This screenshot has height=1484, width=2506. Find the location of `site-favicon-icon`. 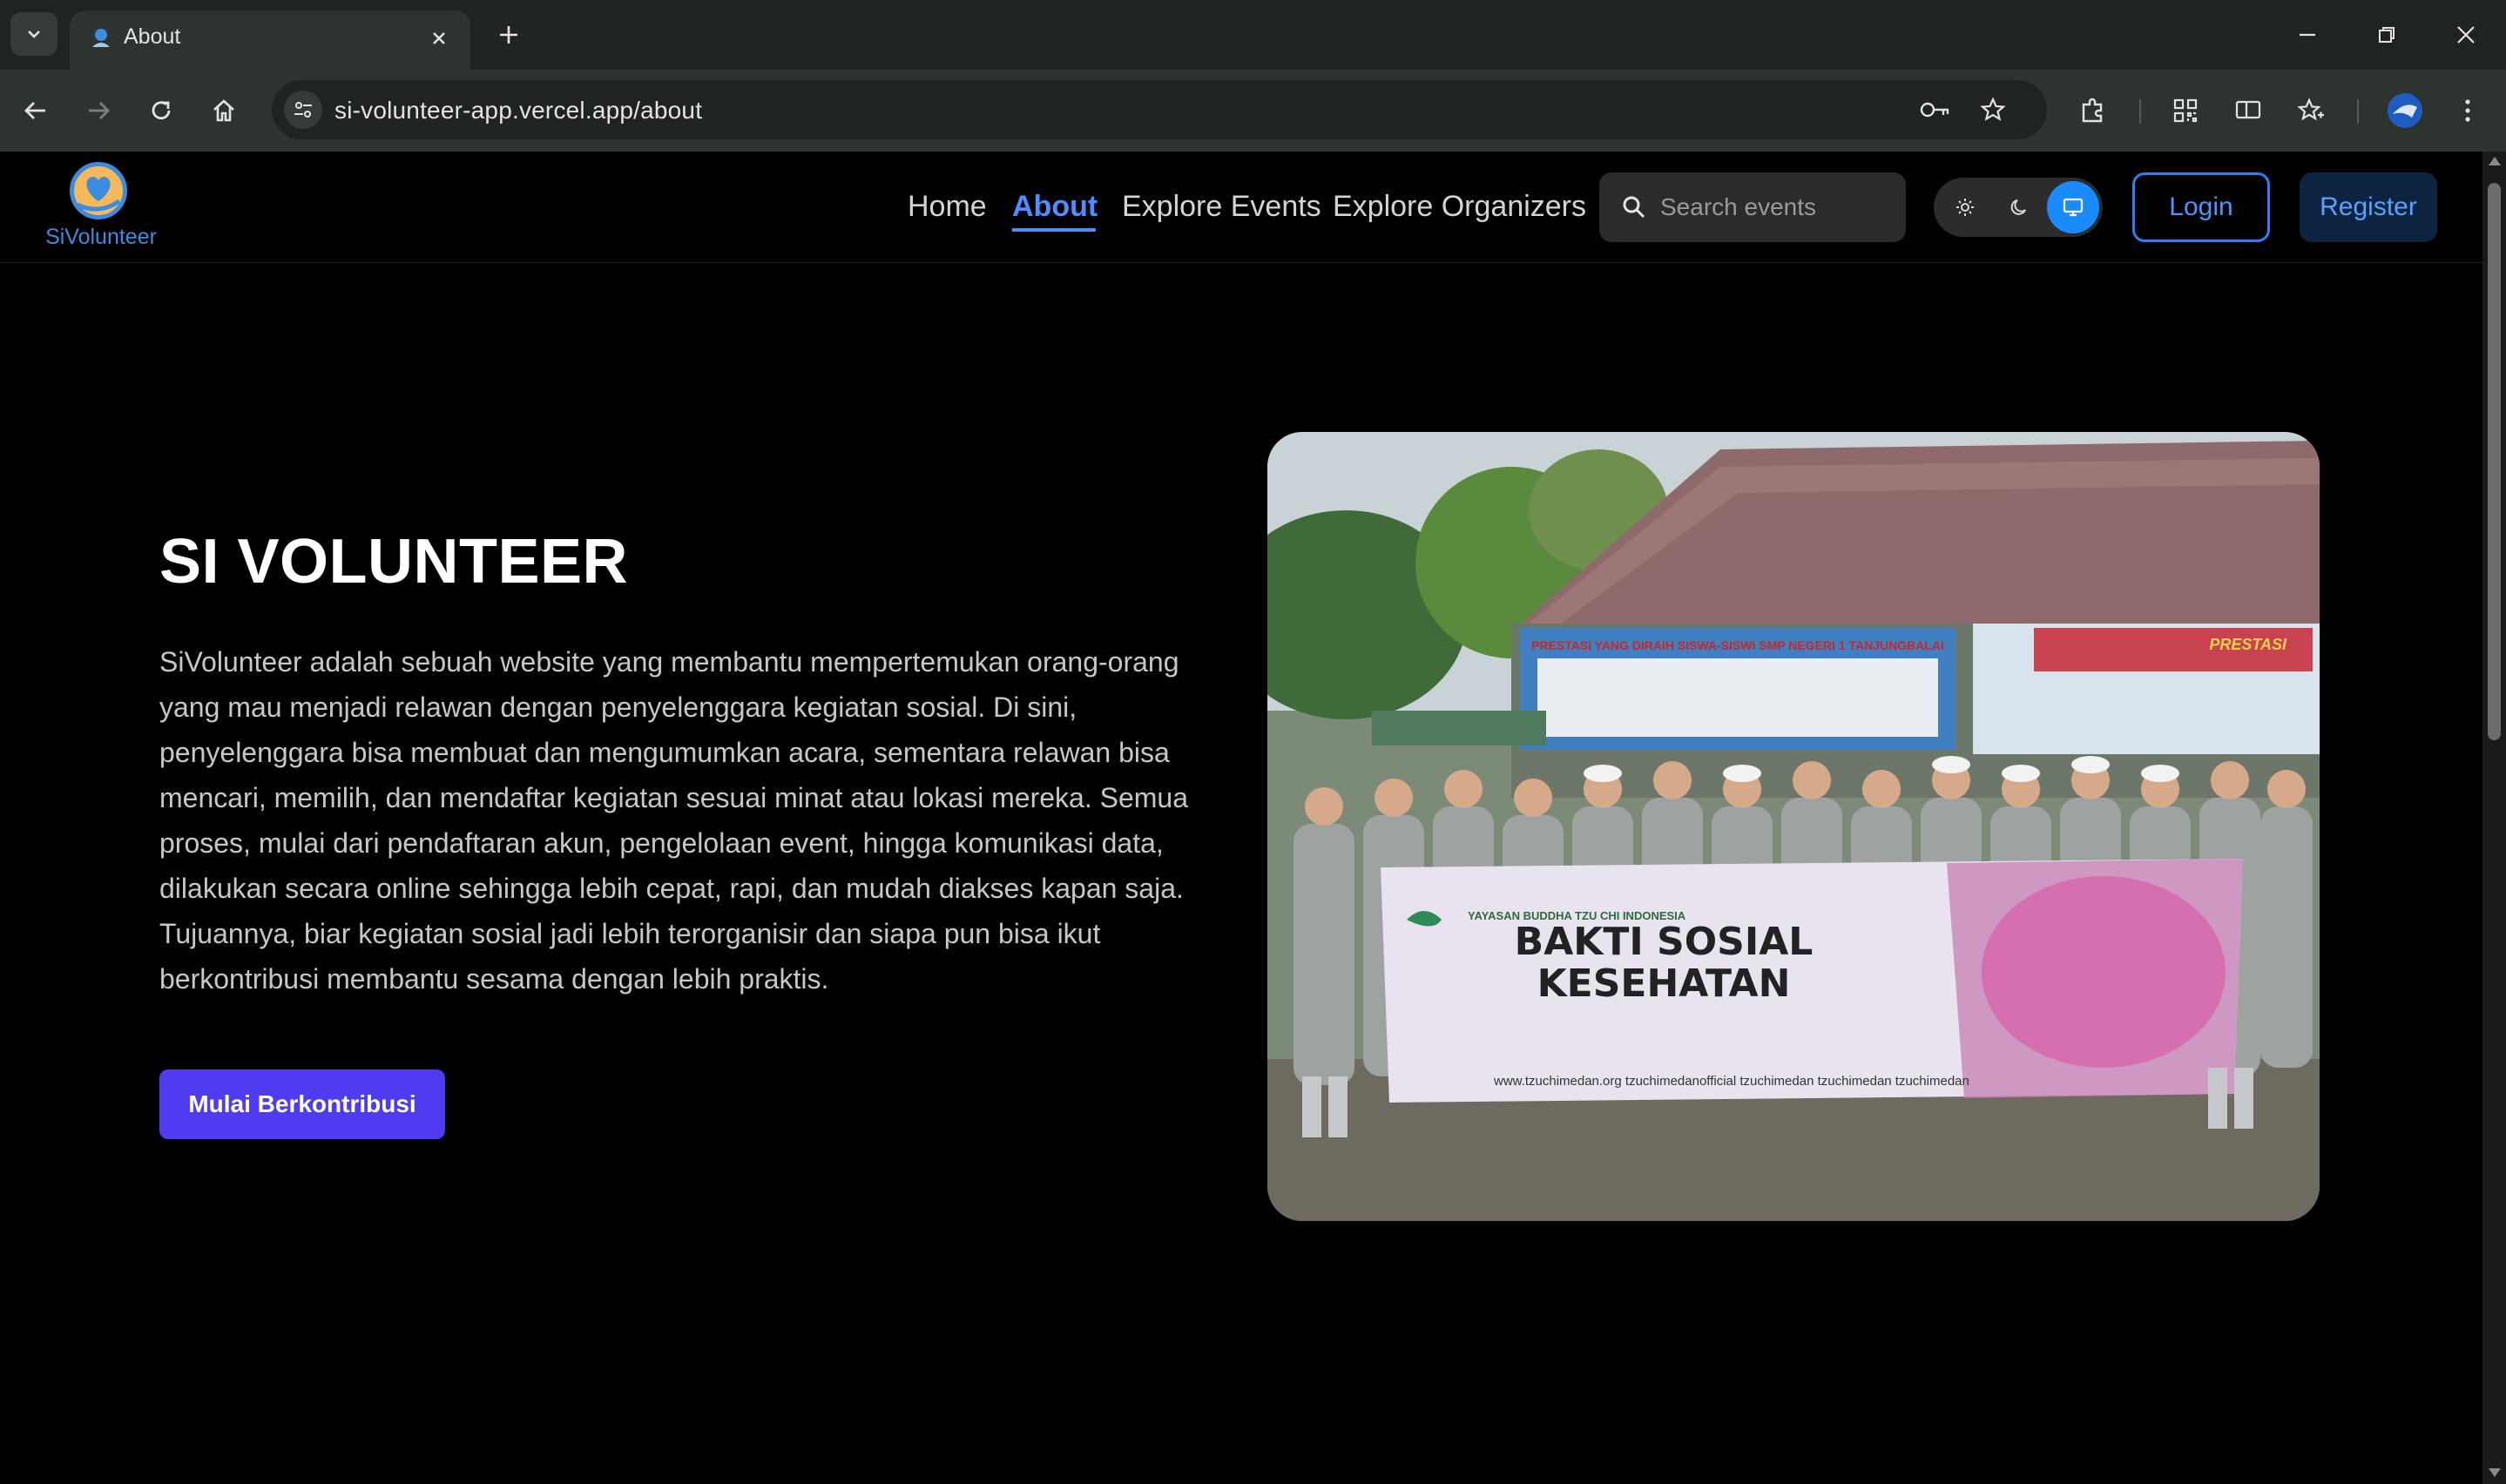

site-favicon-icon is located at coordinates (101, 38).